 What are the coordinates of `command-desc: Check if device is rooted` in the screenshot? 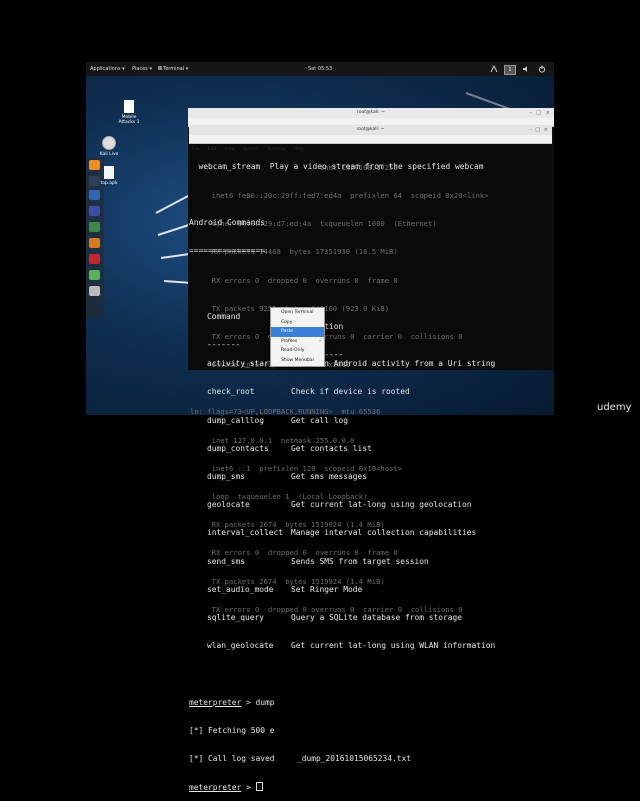 It's located at (350, 392).